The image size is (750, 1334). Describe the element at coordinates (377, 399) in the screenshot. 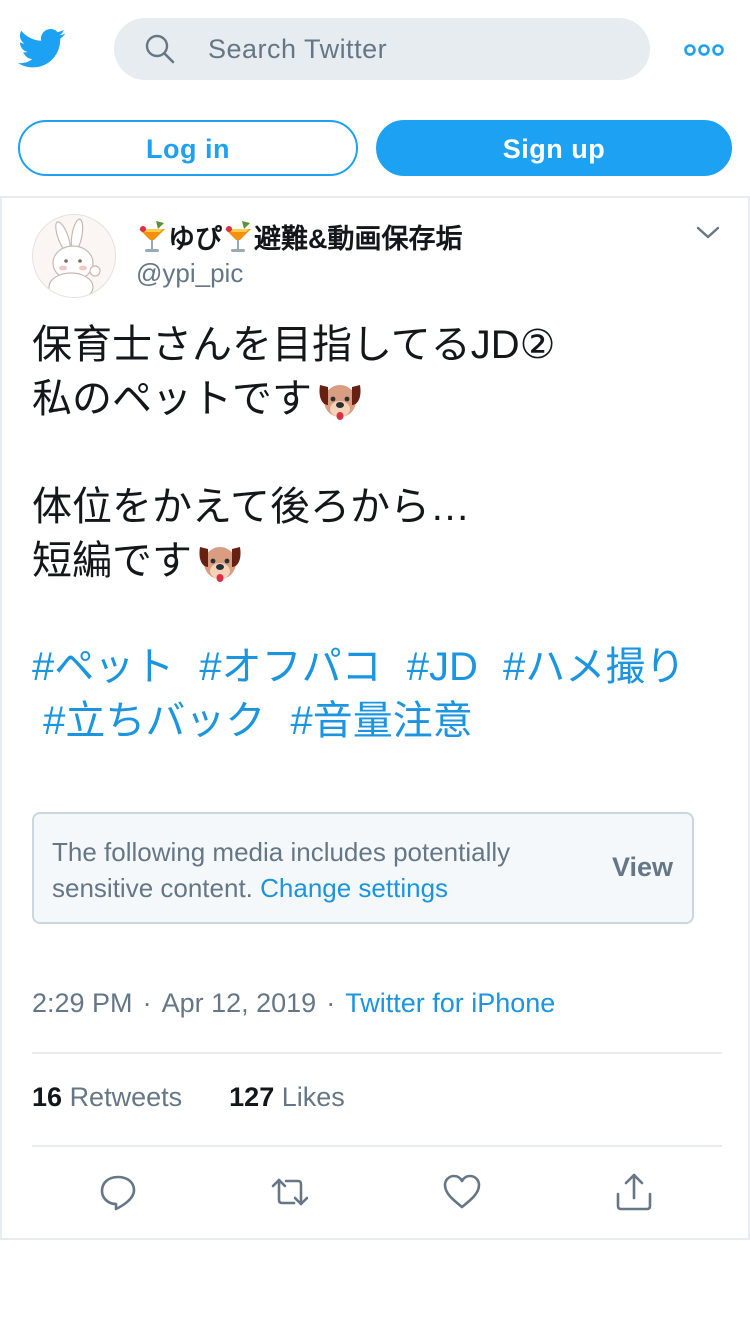

I see `tweet-text-line-with-emoji: 私のペットです` at that location.